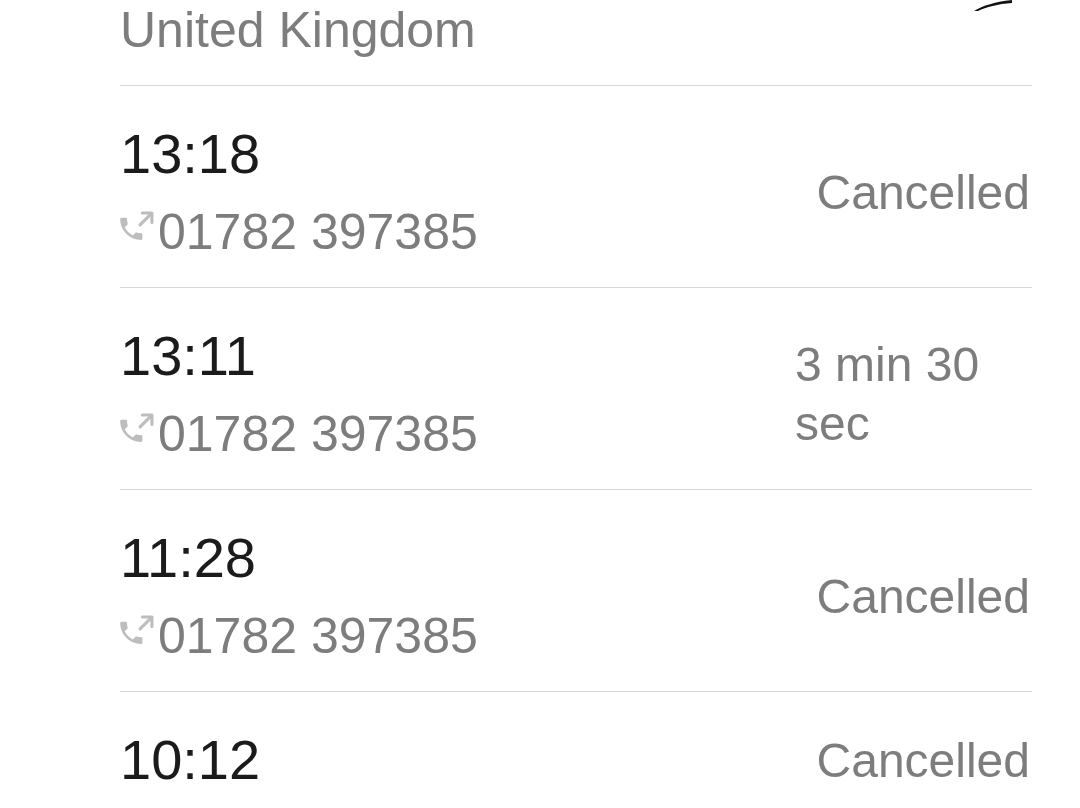 The image size is (1080, 808). Describe the element at coordinates (993, 5) in the screenshot. I see `curved-stroke-icon` at that location.